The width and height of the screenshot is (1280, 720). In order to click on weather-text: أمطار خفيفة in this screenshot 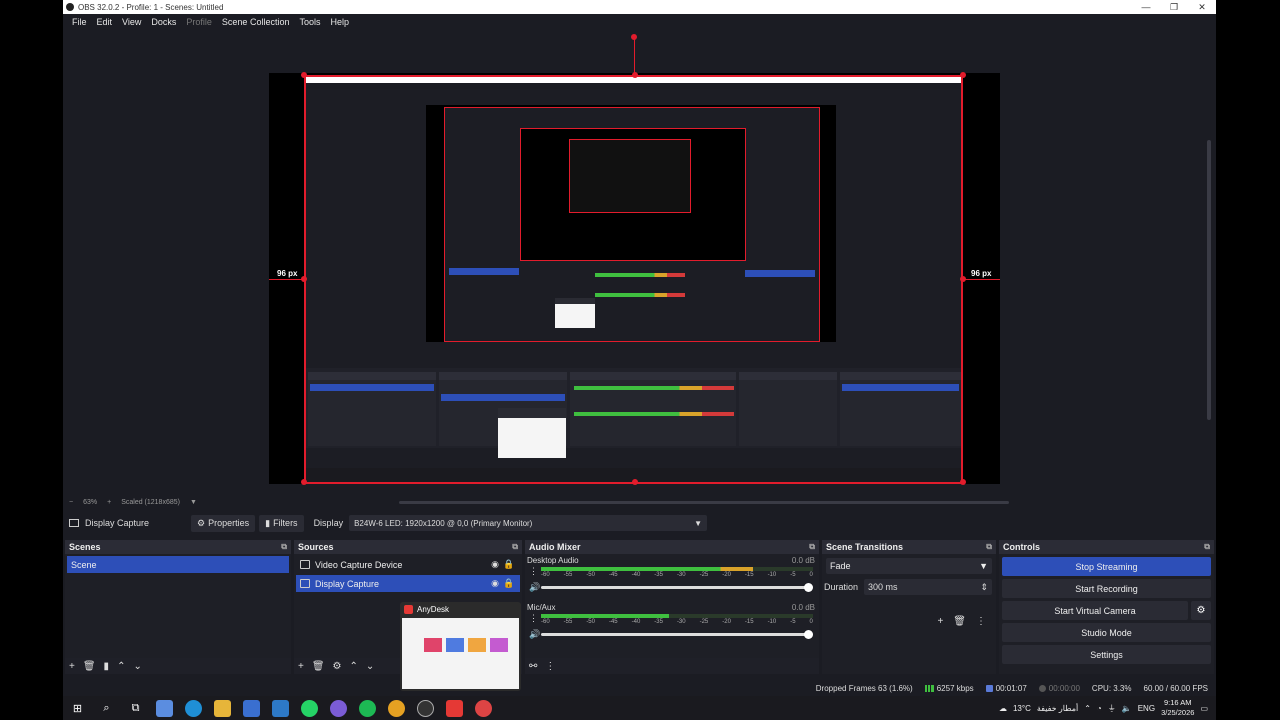, I will do `click(1057, 708)`.